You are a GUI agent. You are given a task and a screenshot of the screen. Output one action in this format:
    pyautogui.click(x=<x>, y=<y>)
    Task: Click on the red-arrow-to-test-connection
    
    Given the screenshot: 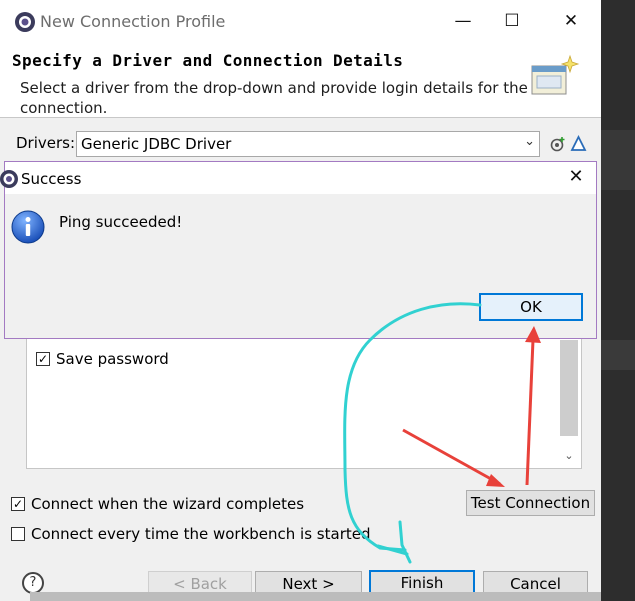 What is the action you would take?
    pyautogui.click(x=453, y=457)
    